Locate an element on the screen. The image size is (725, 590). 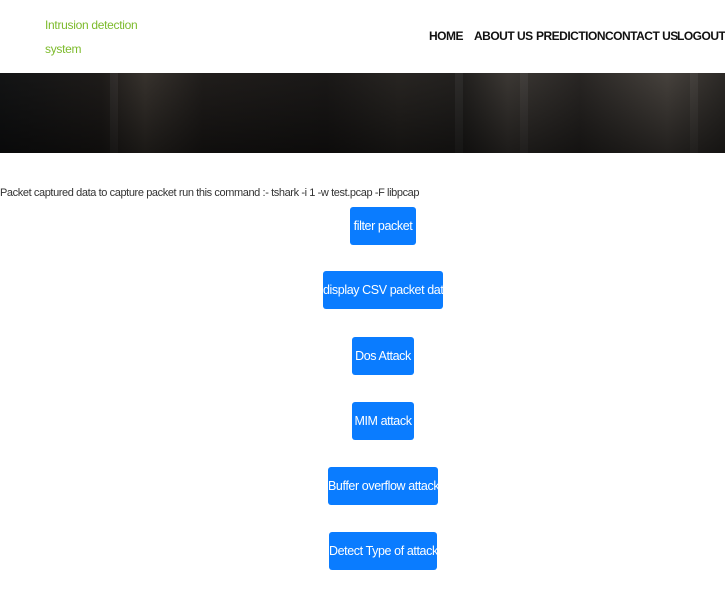
brand-logo: Intrusion detection system is located at coordinates (100, 37).